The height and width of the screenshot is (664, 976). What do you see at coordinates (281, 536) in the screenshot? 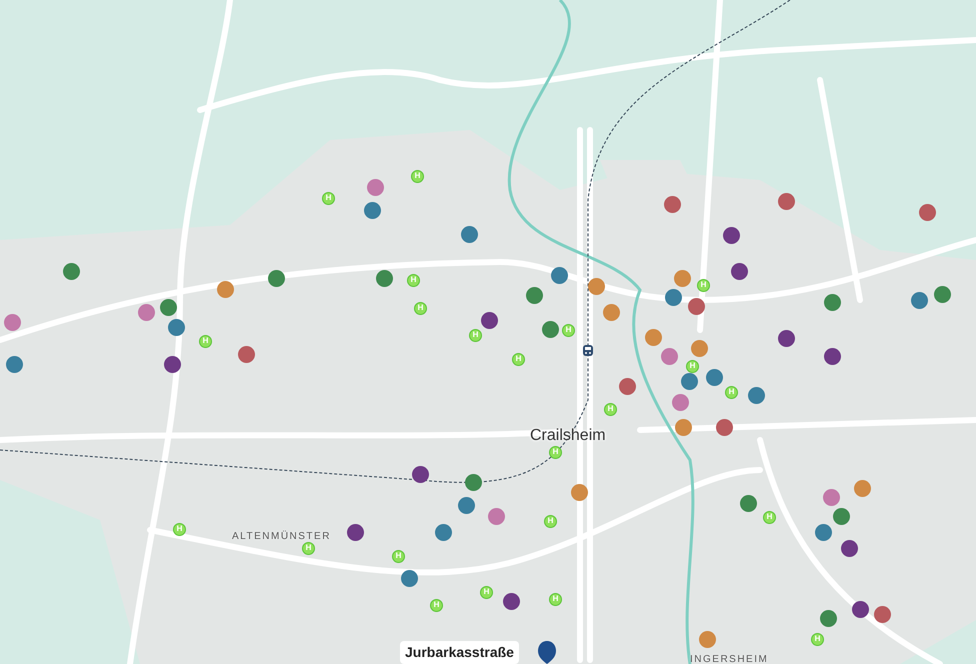
I see `district-label: ALTENMÜNSTER` at bounding box center [281, 536].